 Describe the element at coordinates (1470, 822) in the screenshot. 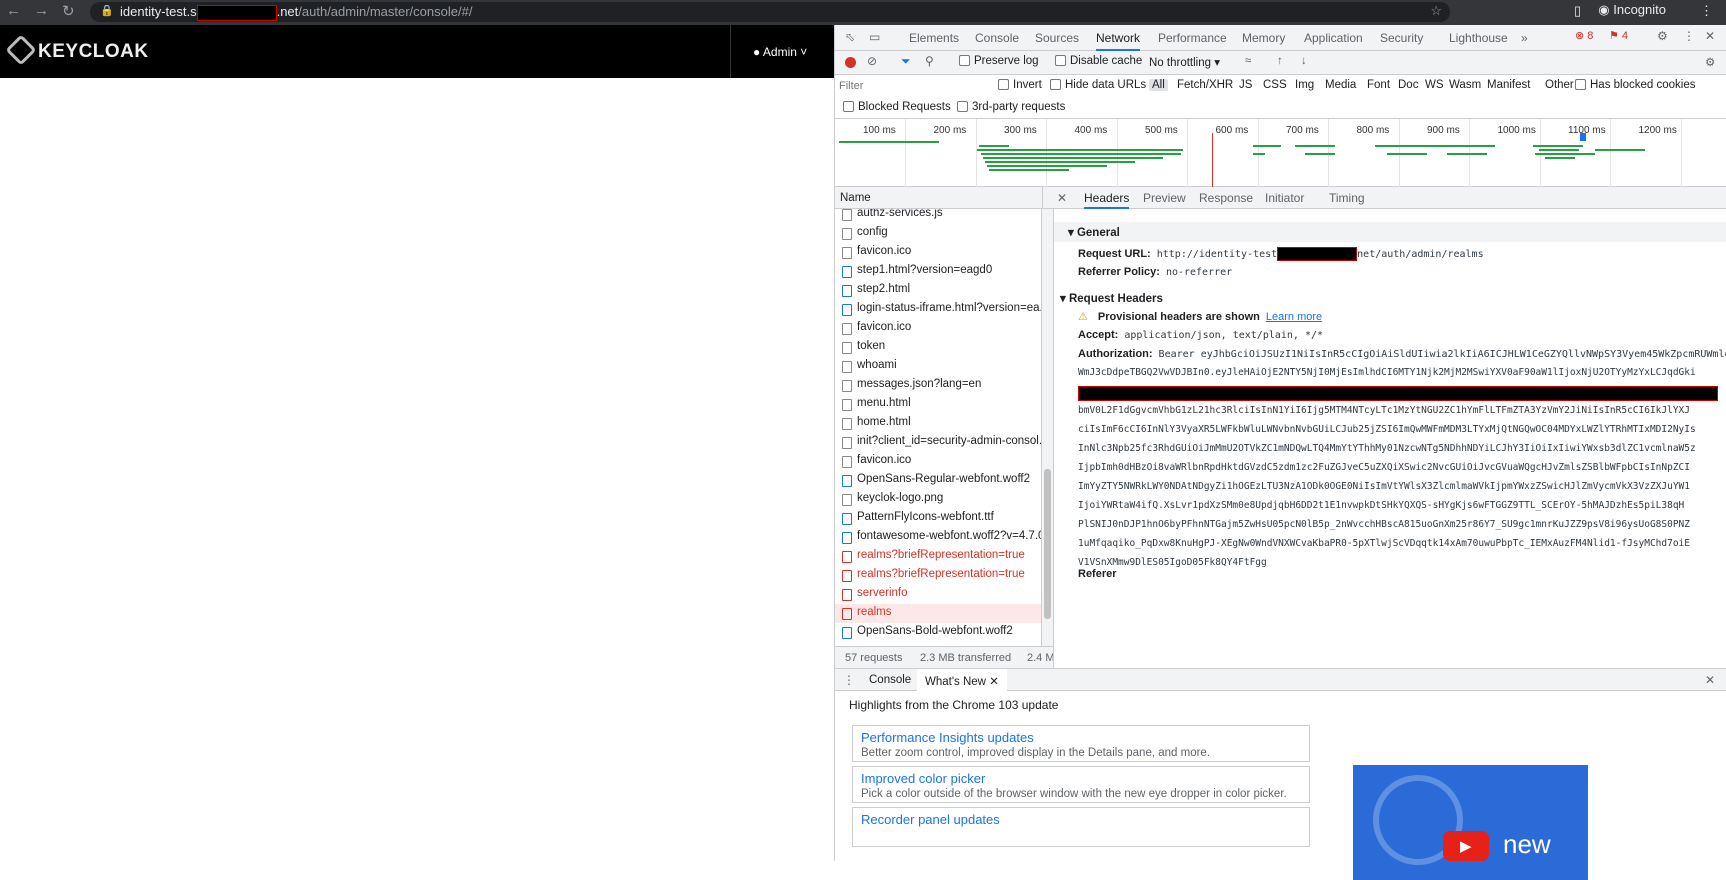

I see `promo-video-thumbnail: ▶ new` at that location.